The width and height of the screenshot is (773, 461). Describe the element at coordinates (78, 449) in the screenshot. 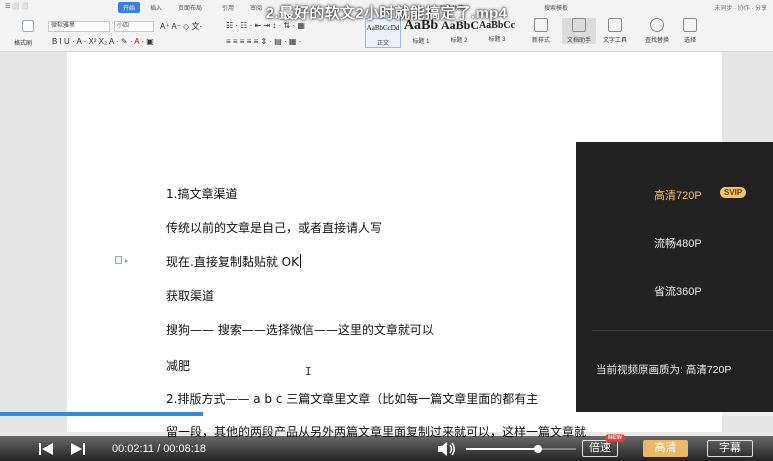

I see `next-icon` at that location.